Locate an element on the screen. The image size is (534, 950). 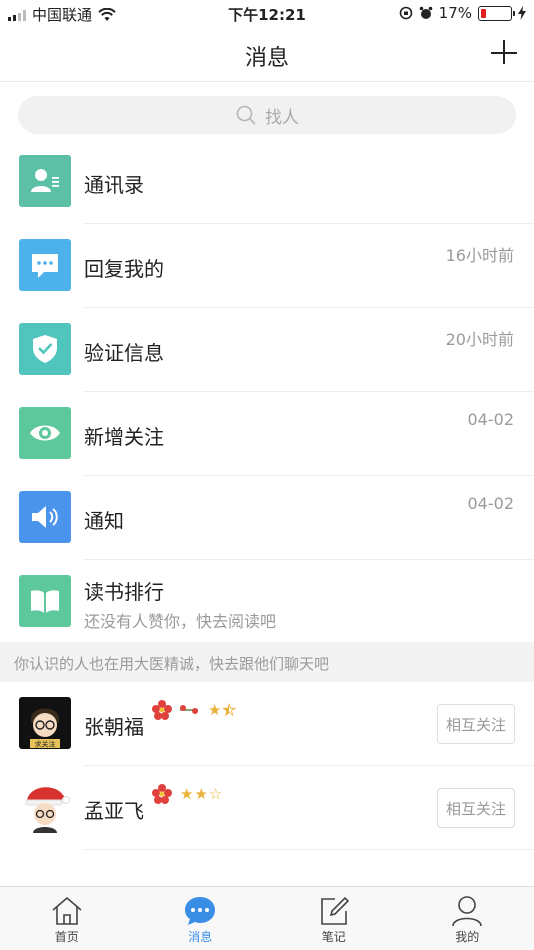
avatar: 求关注 is located at coordinates (45, 723).